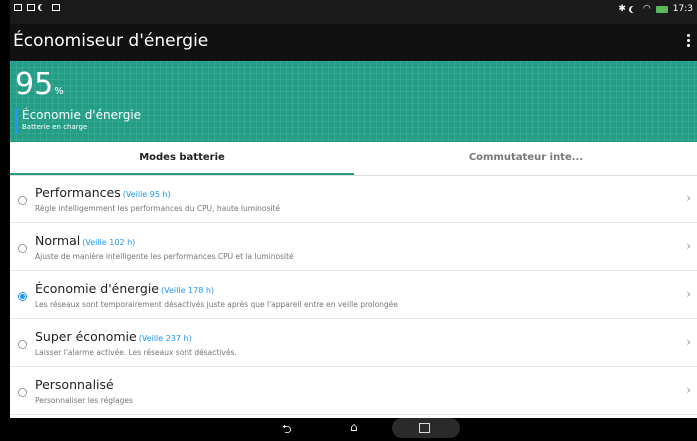 The width and height of the screenshot is (697, 441). I want to click on bluetooth-icon: ✱, so click(622, 9).